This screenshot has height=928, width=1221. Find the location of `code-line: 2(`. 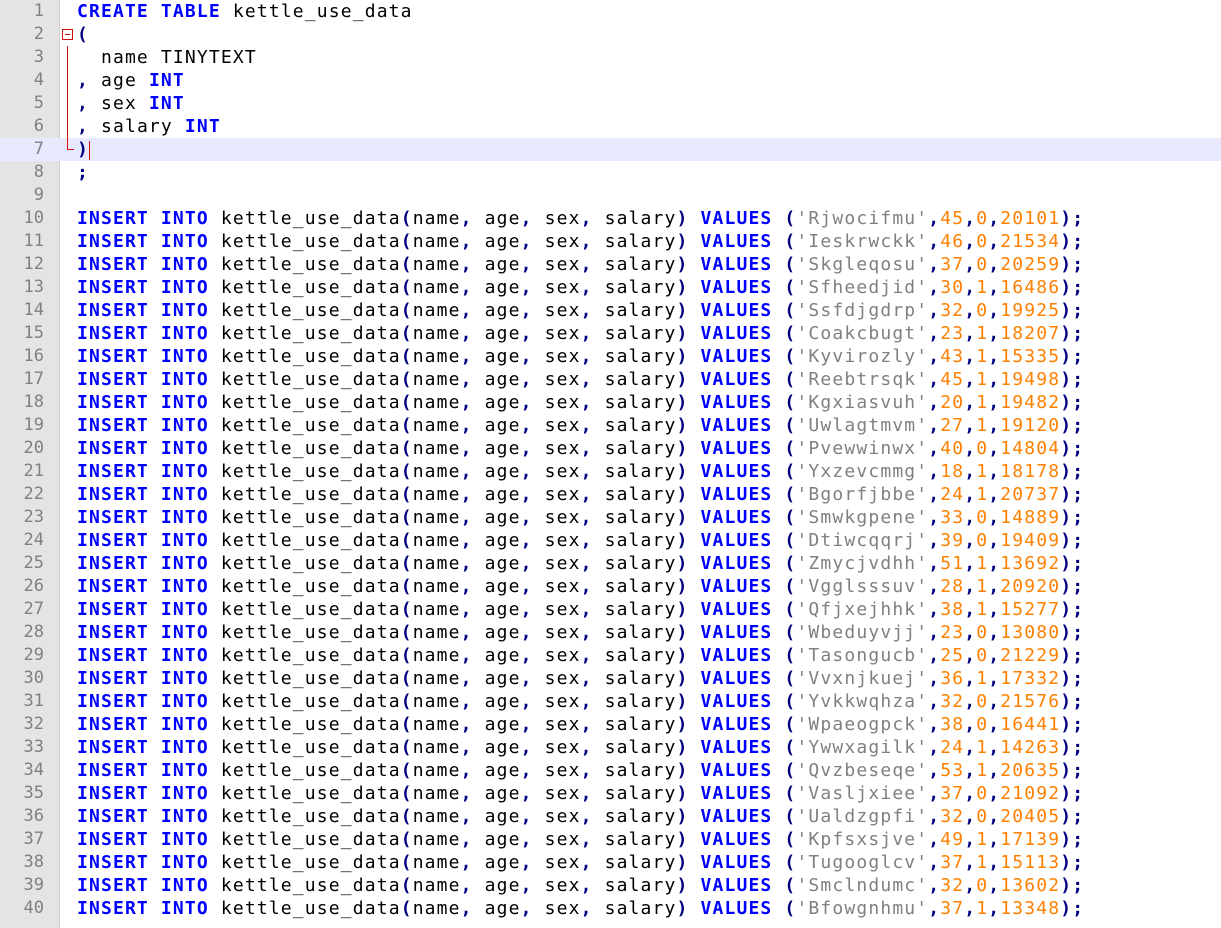

code-line: 2( is located at coordinates (610, 34).